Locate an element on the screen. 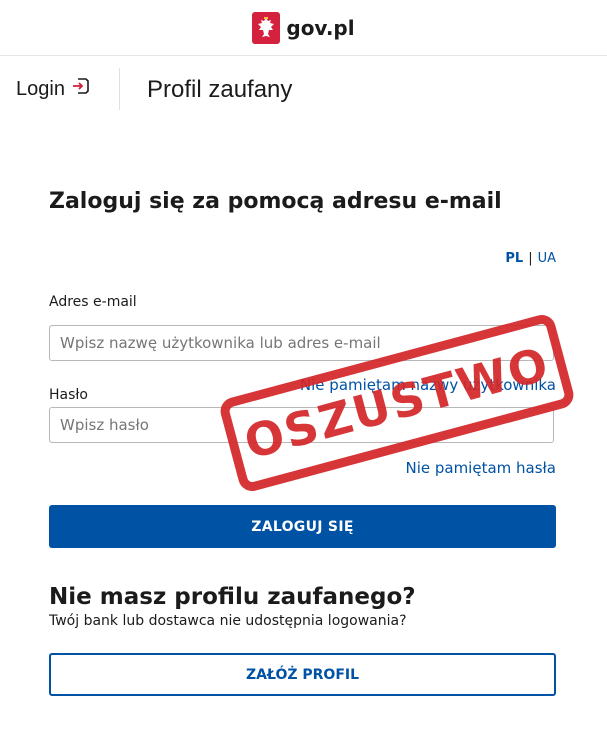  register-heading: Nie masz profilu zaufanego? is located at coordinates (232, 597).